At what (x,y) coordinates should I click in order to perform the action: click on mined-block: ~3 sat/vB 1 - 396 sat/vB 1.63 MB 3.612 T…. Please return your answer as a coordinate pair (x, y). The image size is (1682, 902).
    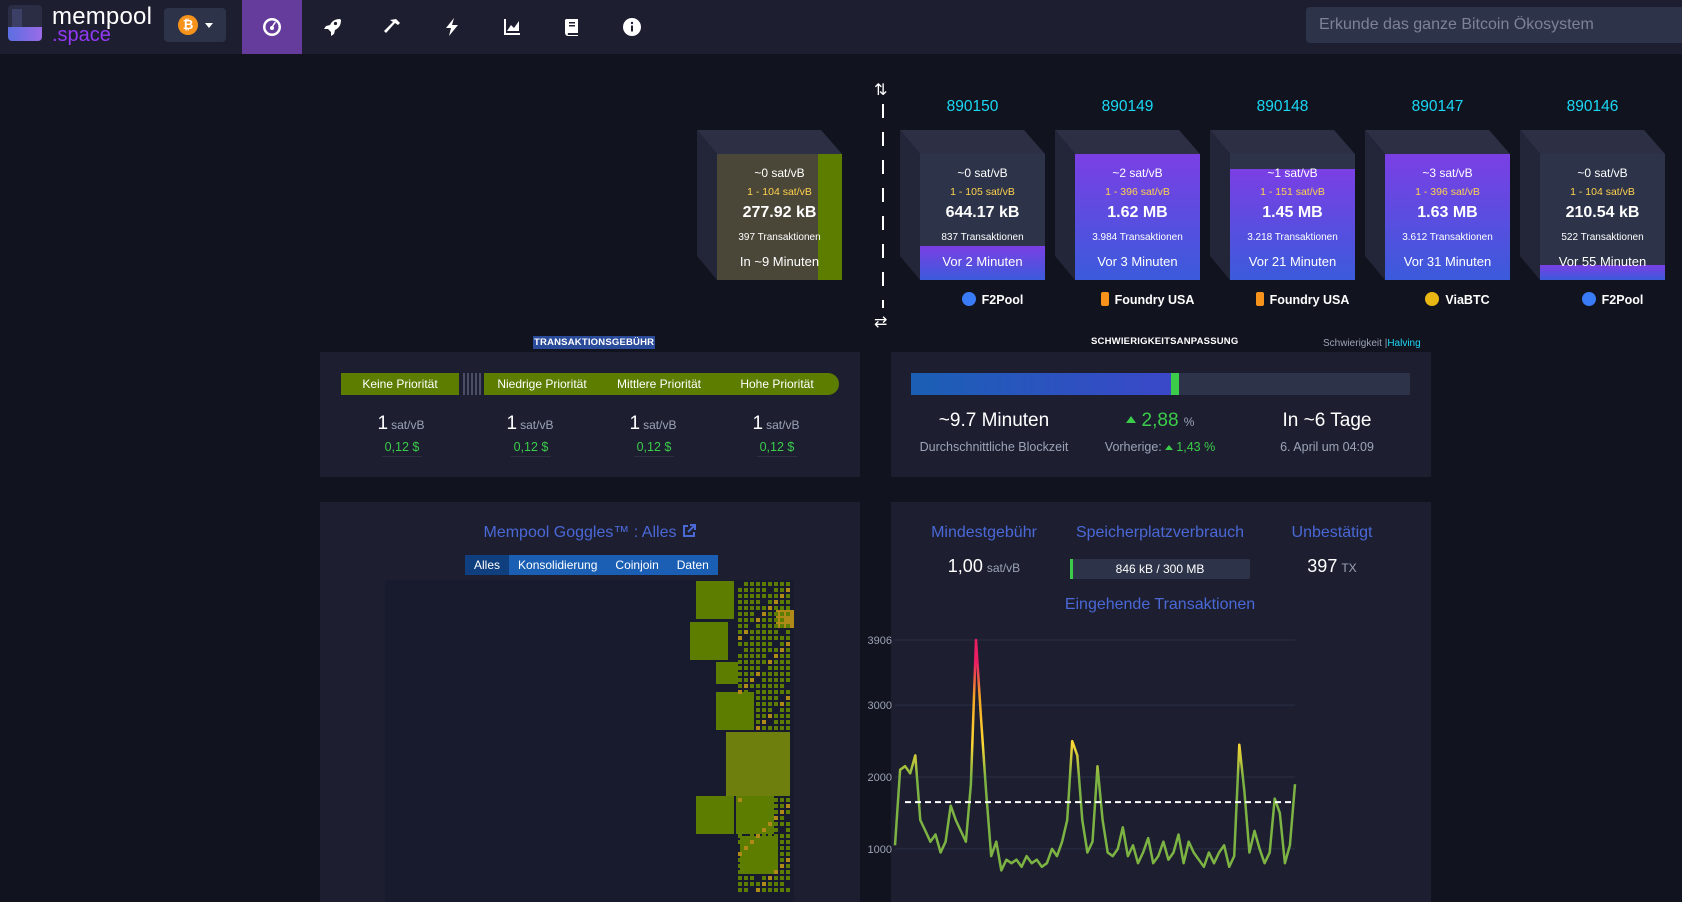
    Looking at the image, I should click on (1437, 205).